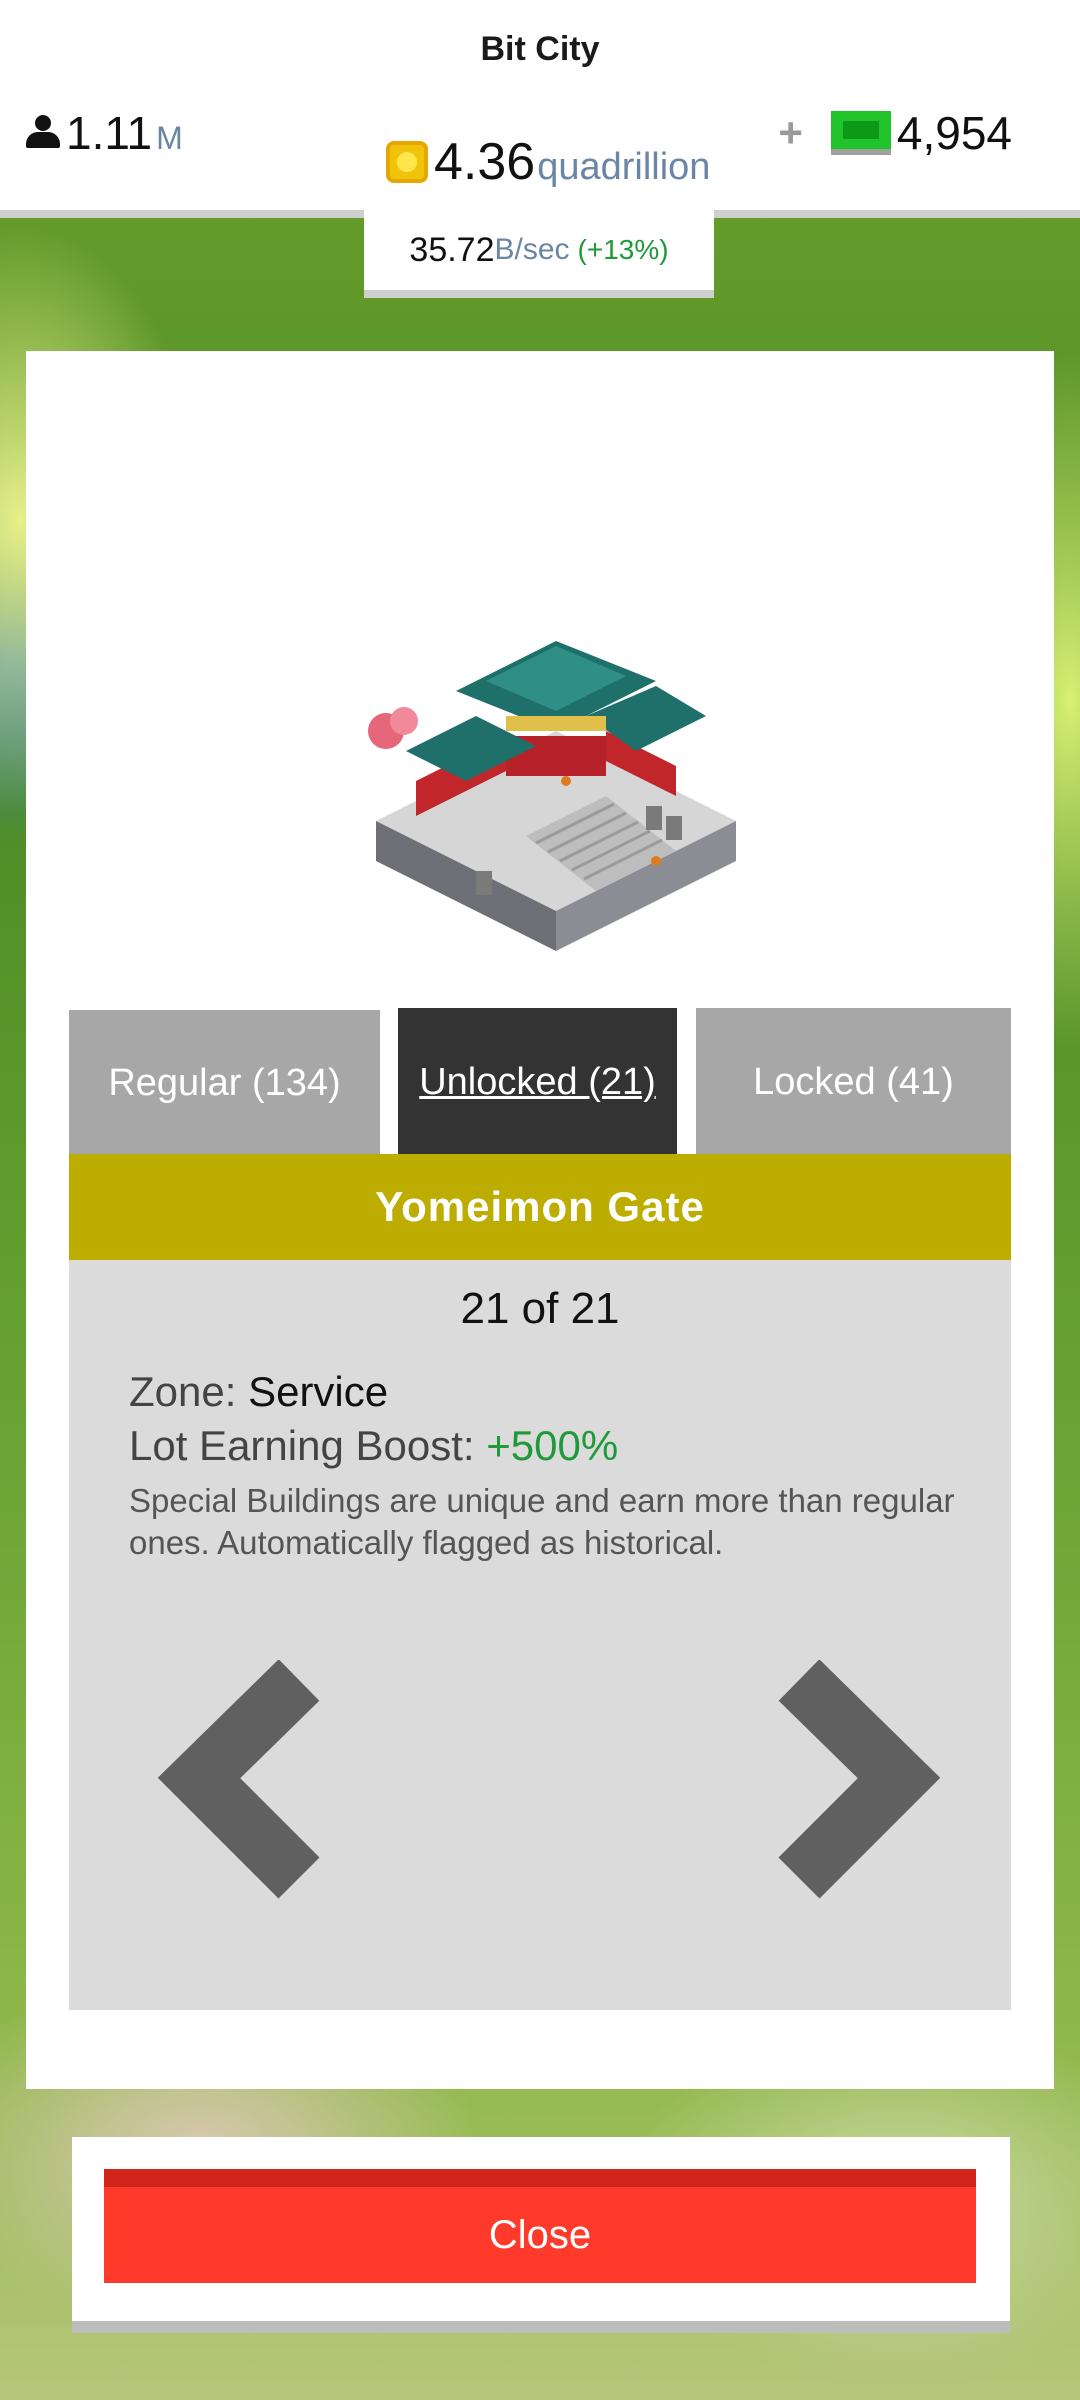 This screenshot has height=2400, width=1080. I want to click on building-tabs: Regular (134) Unlocked (21) Locked (41), so click(540, 1082).